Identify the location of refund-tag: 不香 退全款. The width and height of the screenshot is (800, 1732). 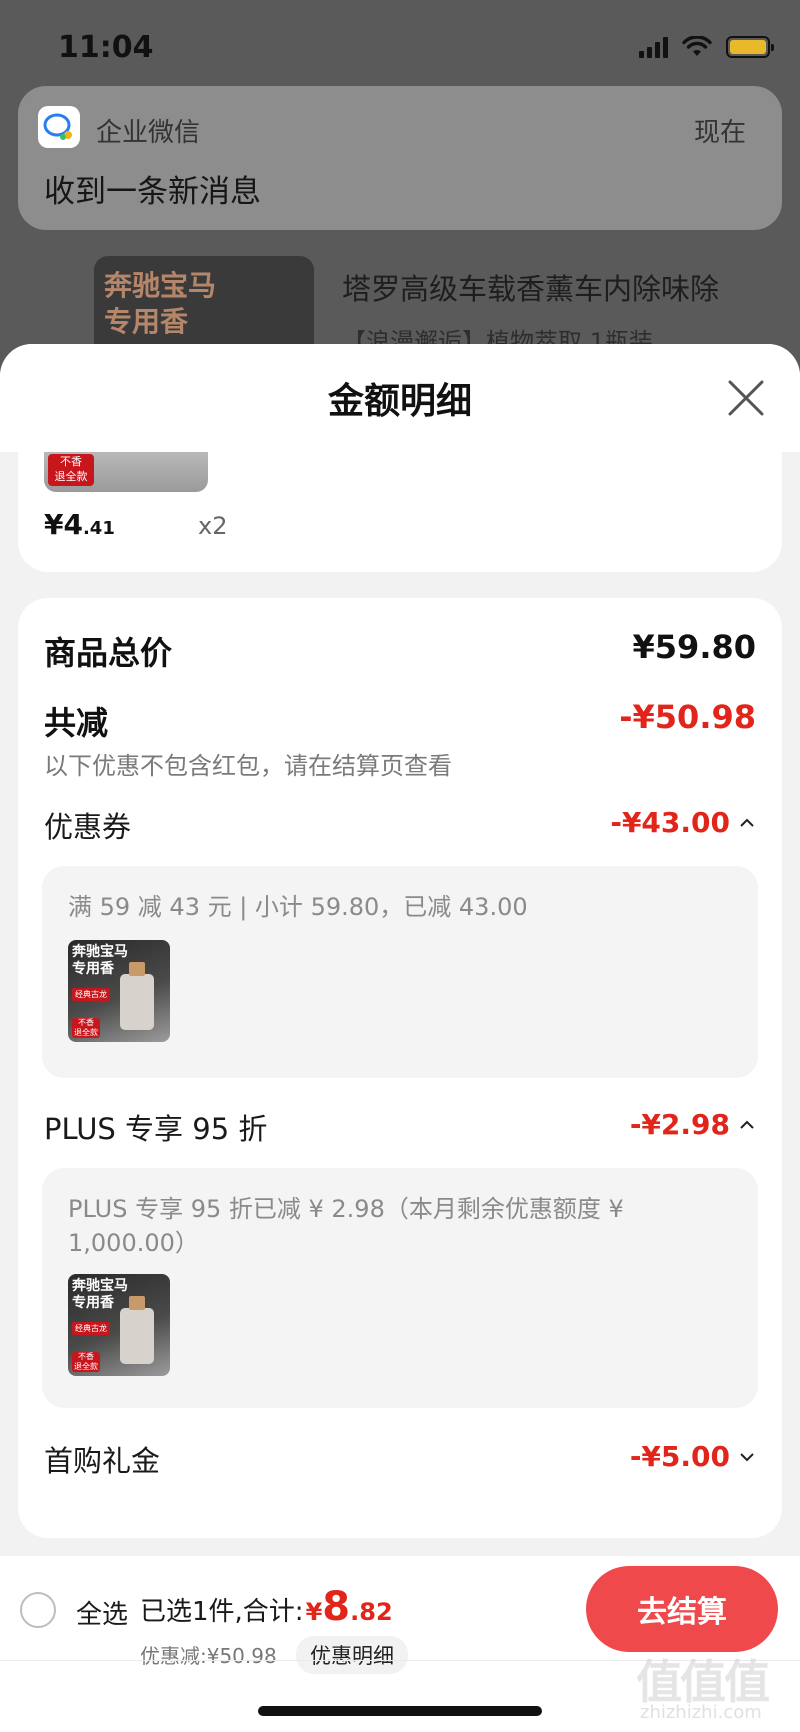
(71, 470).